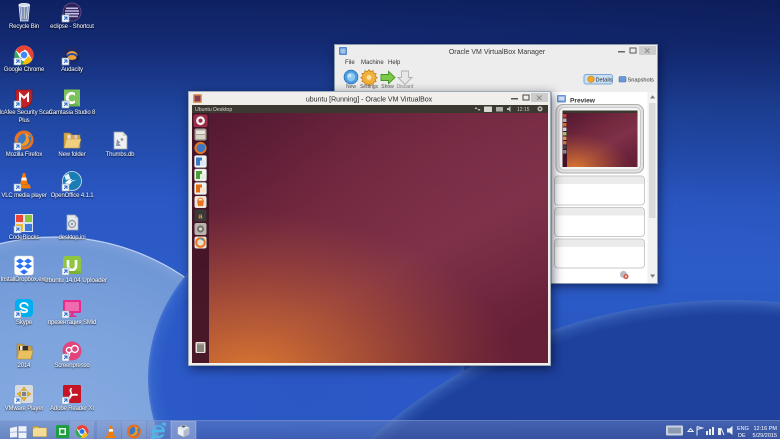 The image size is (780, 439). I want to click on svg-text: 12:16 PM, so click(765, 429).